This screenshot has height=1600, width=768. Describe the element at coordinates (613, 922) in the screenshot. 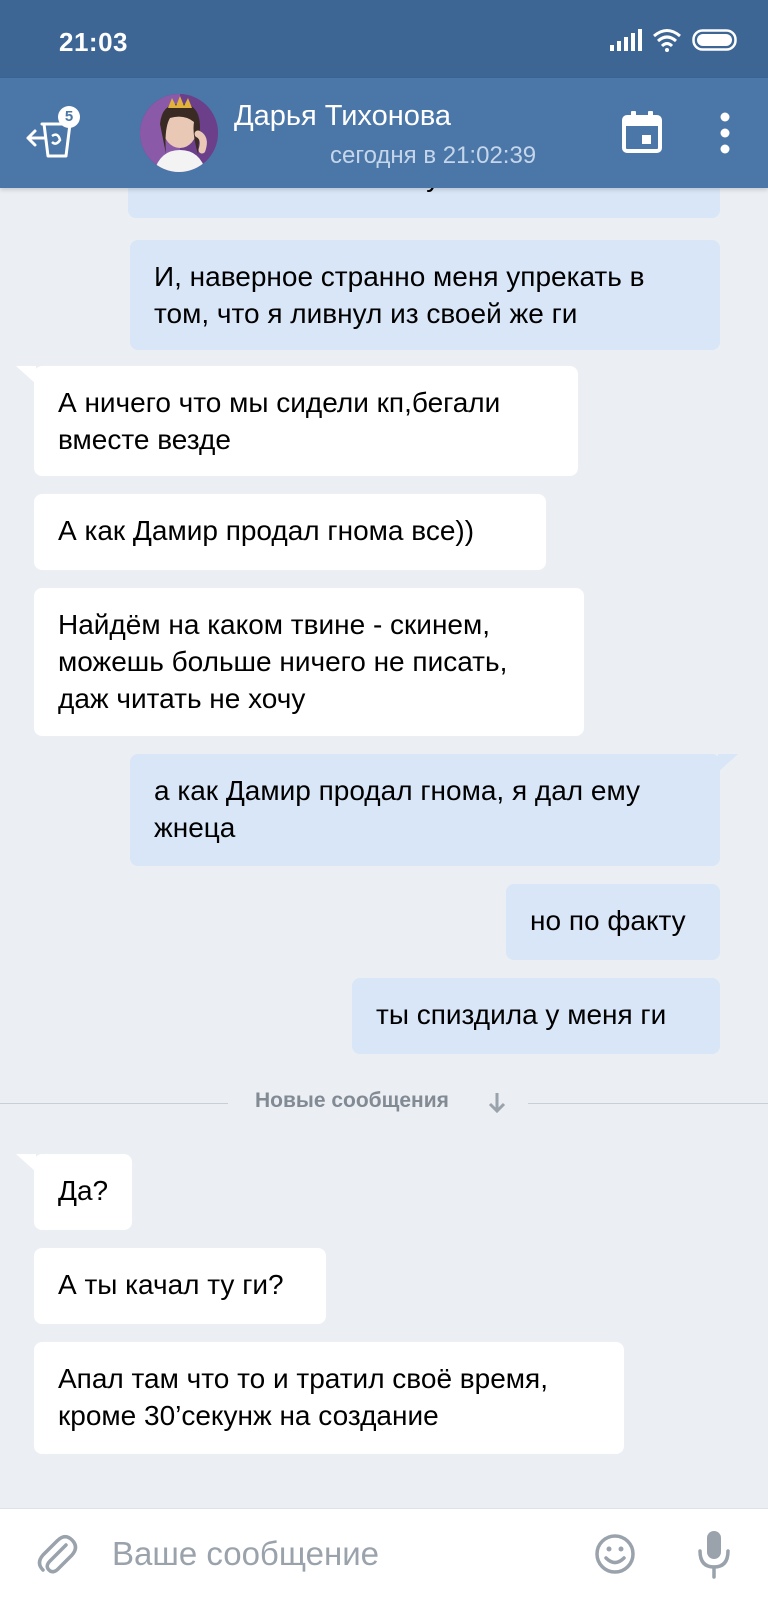

I see `message-outgoing: но по факту` at that location.